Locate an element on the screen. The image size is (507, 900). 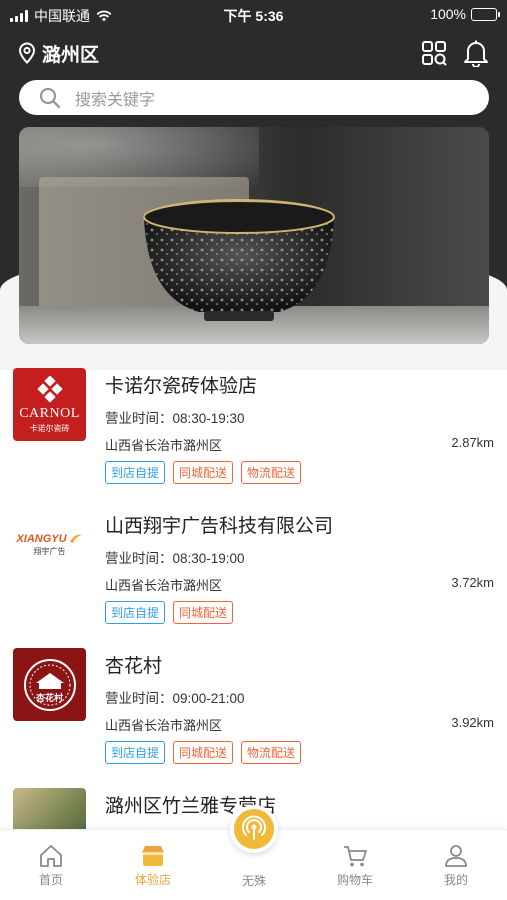
center-action-label: 无殊 is located at coordinates (253, 881).